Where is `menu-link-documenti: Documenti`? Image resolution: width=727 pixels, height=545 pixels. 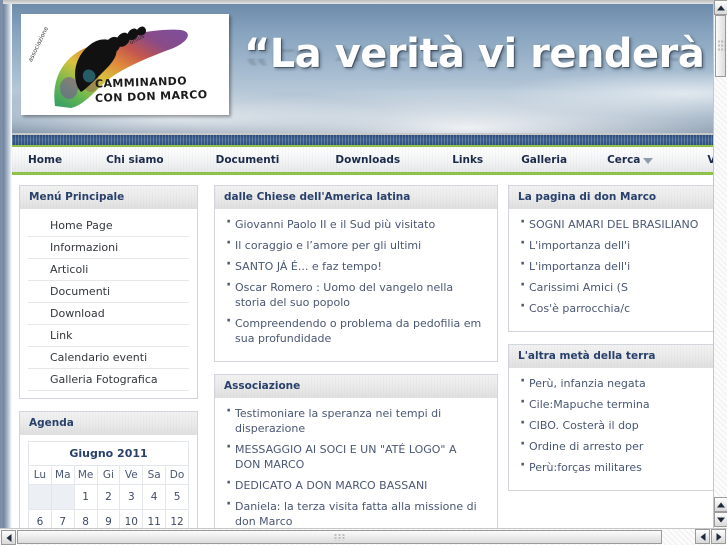 menu-link-documenti: Documenti is located at coordinates (108, 291).